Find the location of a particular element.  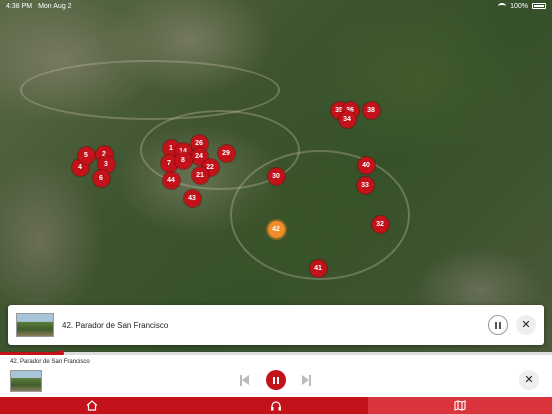

map-icon is located at coordinates (460, 405).